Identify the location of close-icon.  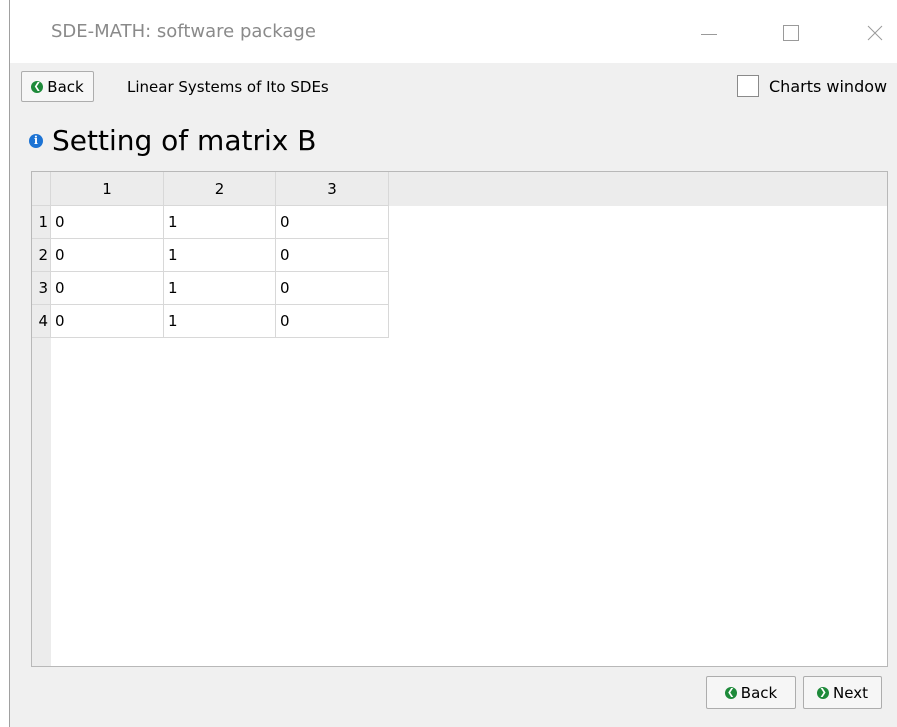
(875, 33).